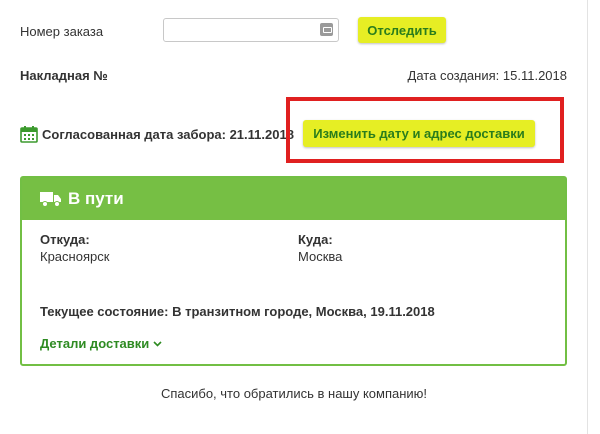 The image size is (600, 434). I want to click on thanks-message: Спасибо, что обратились в нашу компанию!, so click(294, 393).